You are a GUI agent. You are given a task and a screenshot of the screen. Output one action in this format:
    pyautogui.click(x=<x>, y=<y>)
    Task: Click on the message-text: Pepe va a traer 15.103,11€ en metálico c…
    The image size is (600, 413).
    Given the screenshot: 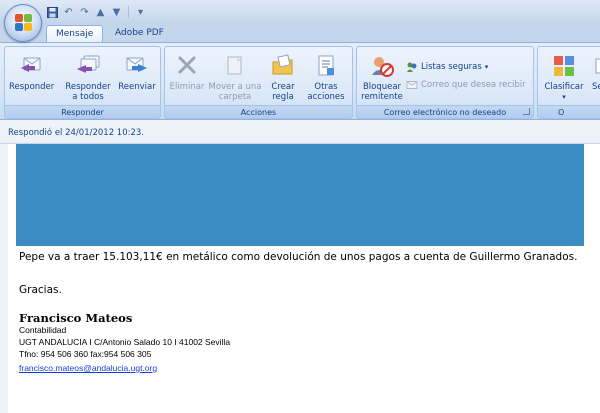 What is the action you would take?
    pyautogui.click(x=298, y=257)
    